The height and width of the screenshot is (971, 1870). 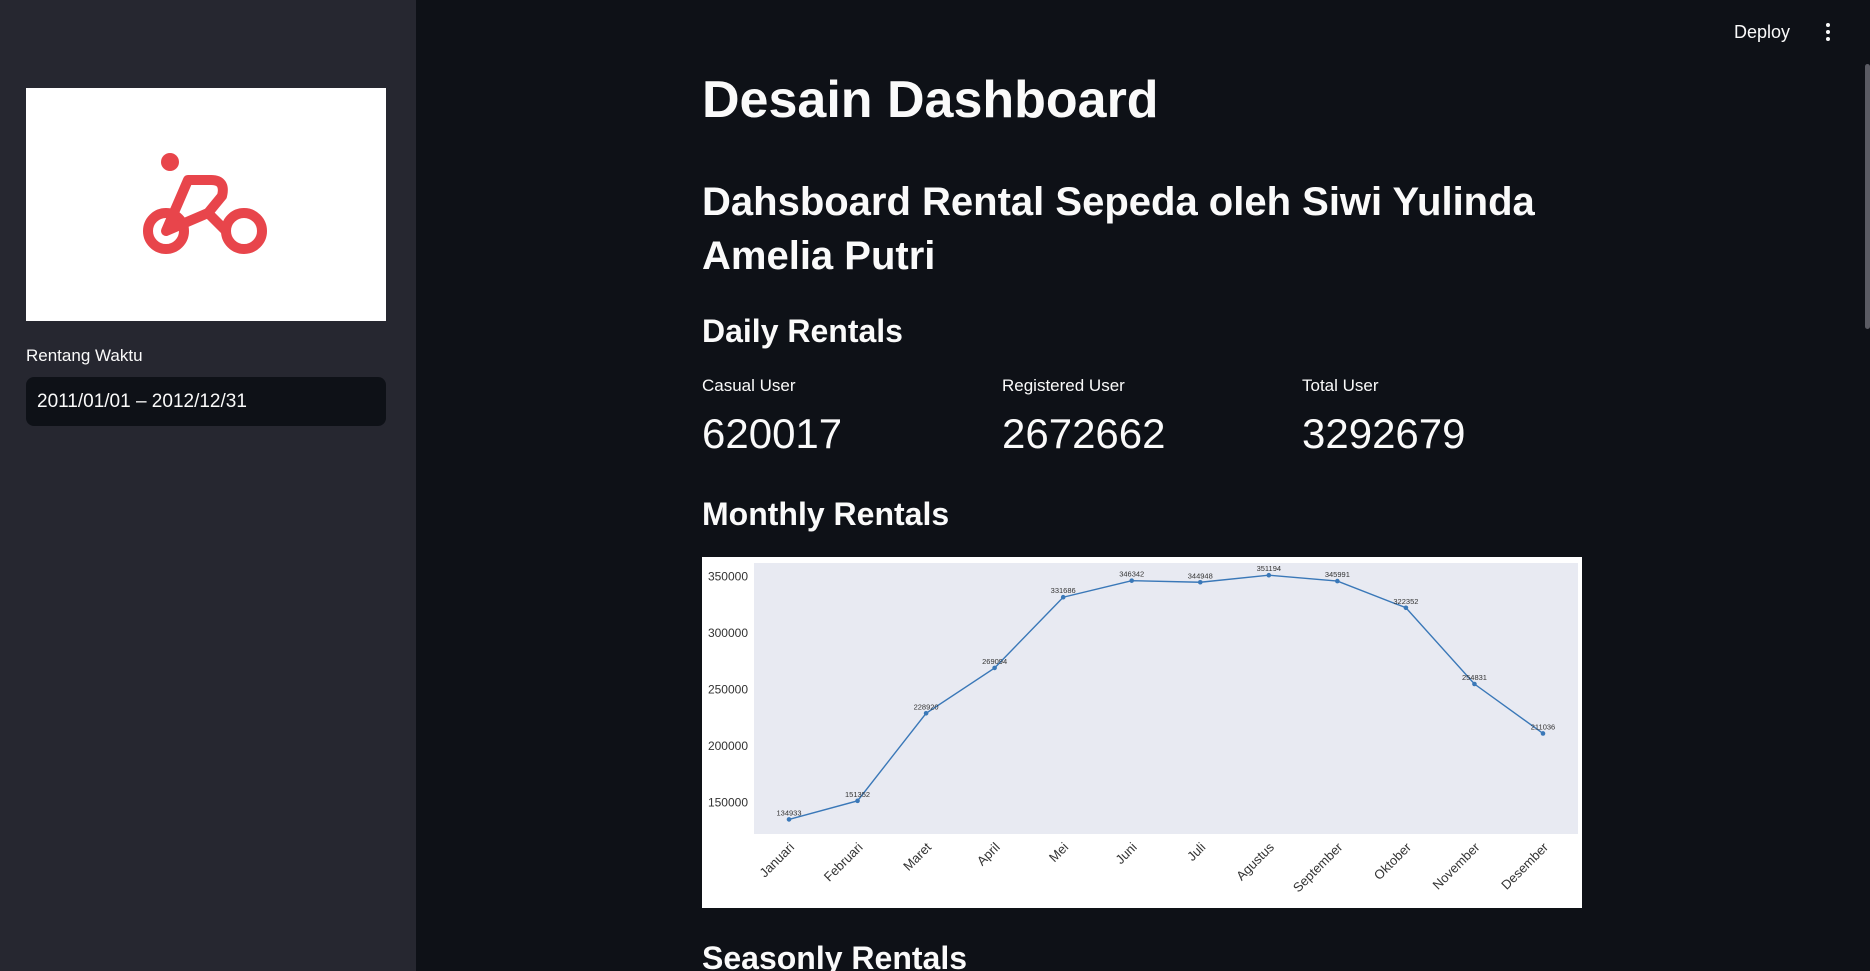 I want to click on logo-wheel-front, so click(x=244, y=231).